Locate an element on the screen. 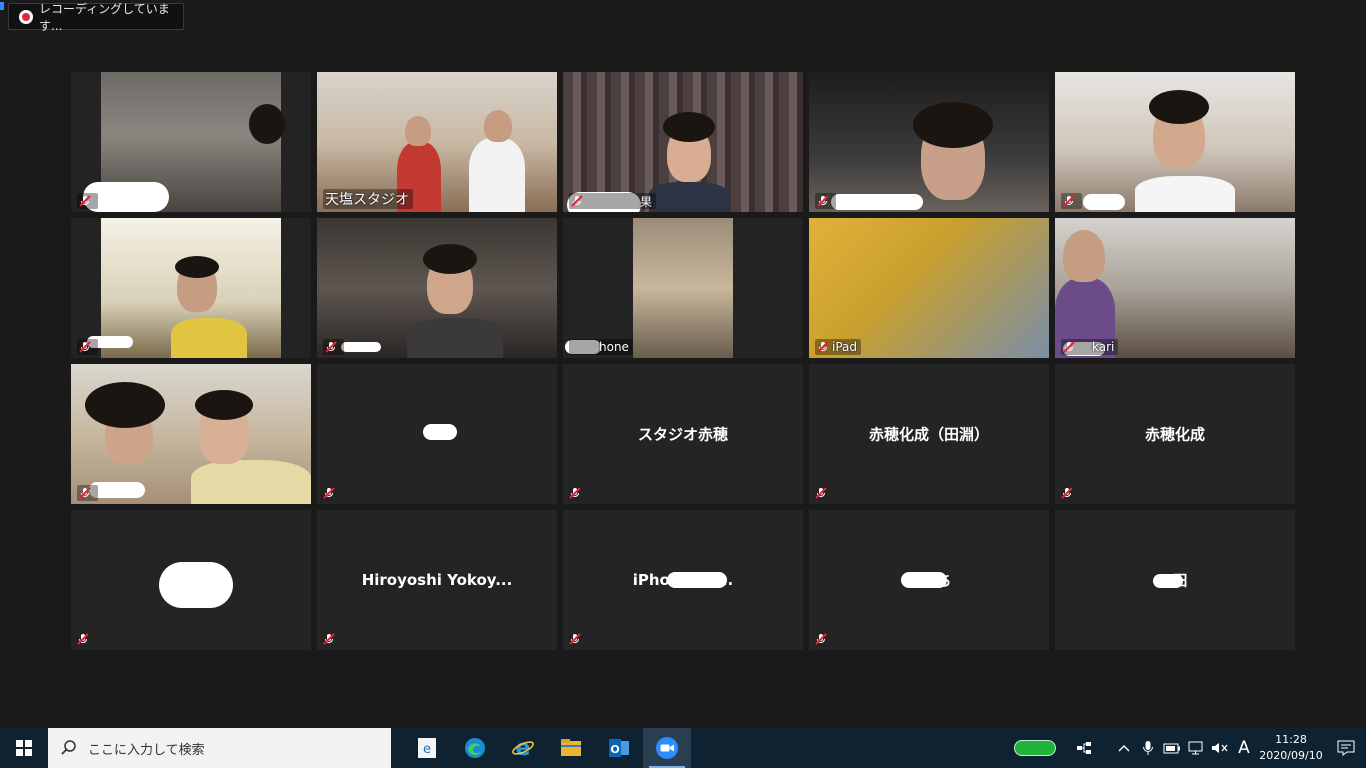 This screenshot has height=768, width=1366. record-icon is located at coordinates (26, 16).